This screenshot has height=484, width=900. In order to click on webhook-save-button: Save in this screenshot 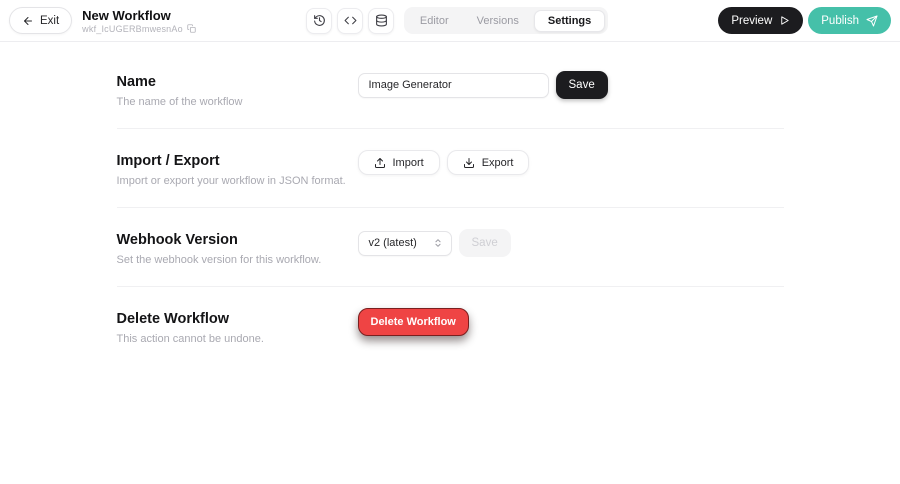, I will do `click(484, 243)`.